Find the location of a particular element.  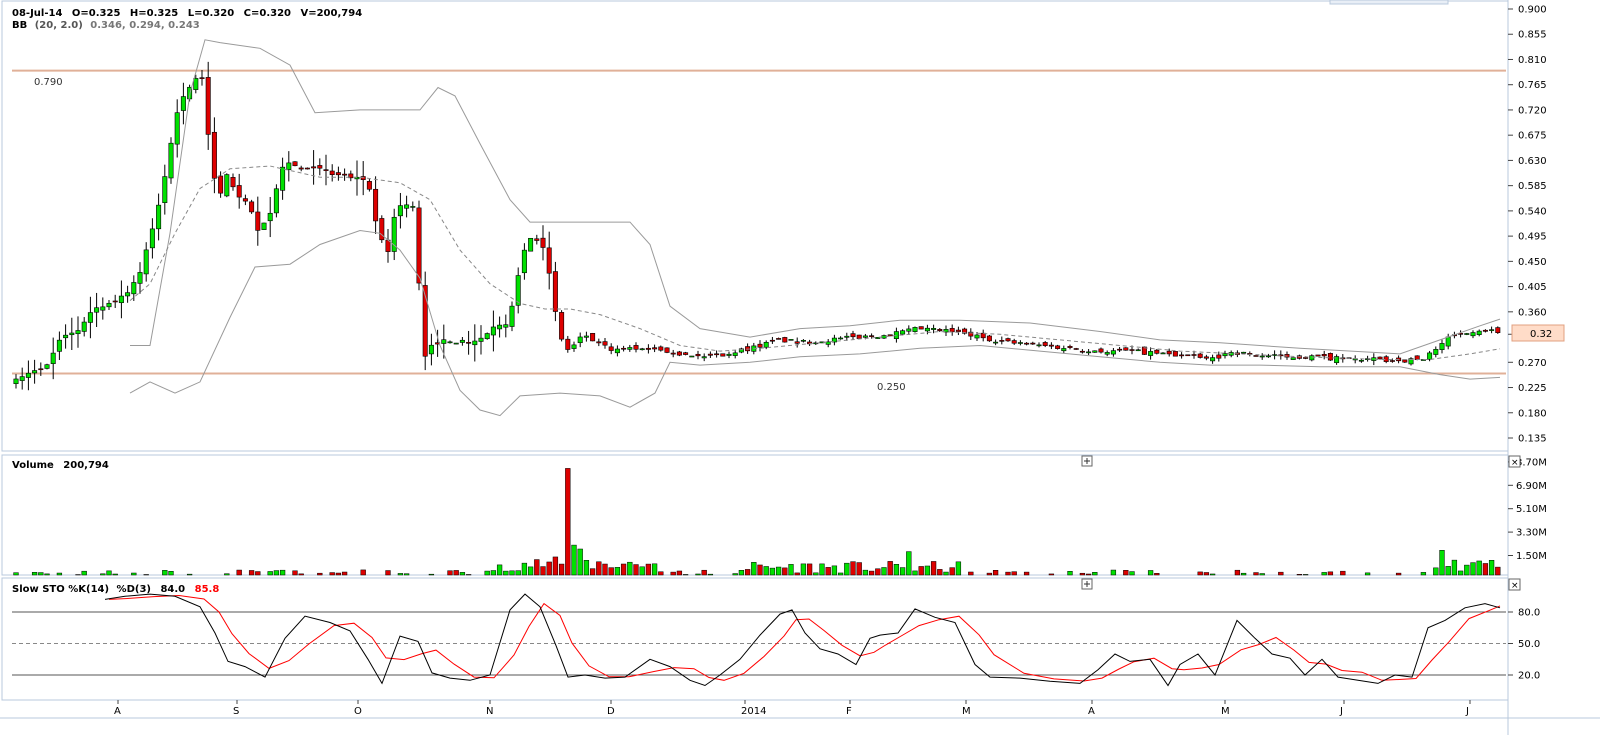

price-axis-label: 0.765 is located at coordinates (1532, 85).